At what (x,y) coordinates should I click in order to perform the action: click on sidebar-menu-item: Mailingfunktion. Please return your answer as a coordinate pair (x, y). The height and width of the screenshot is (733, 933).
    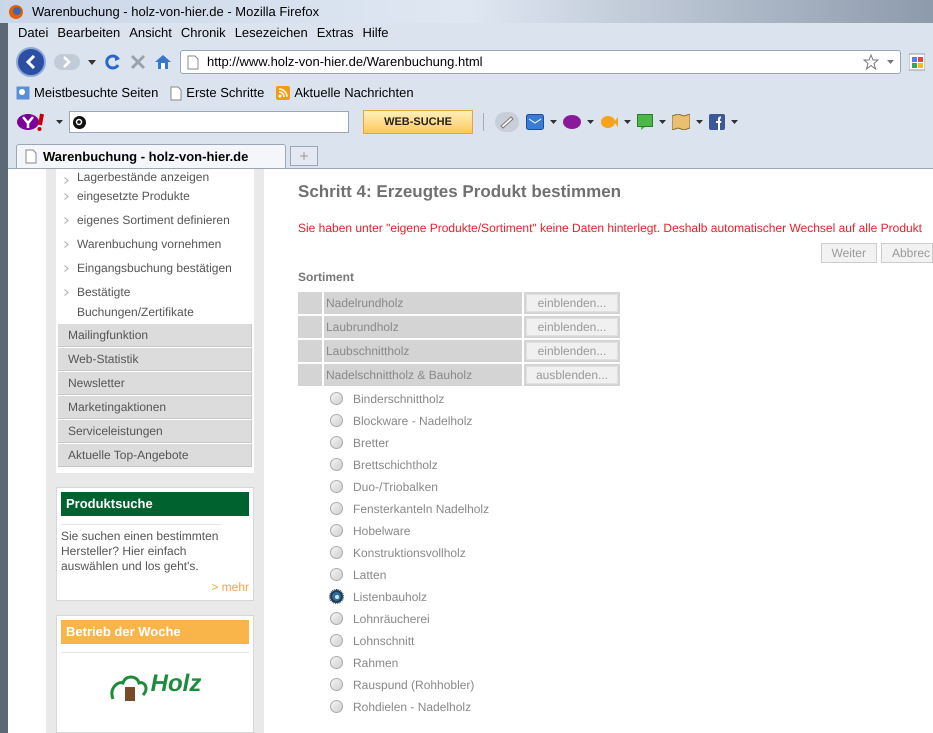
    Looking at the image, I should click on (155, 335).